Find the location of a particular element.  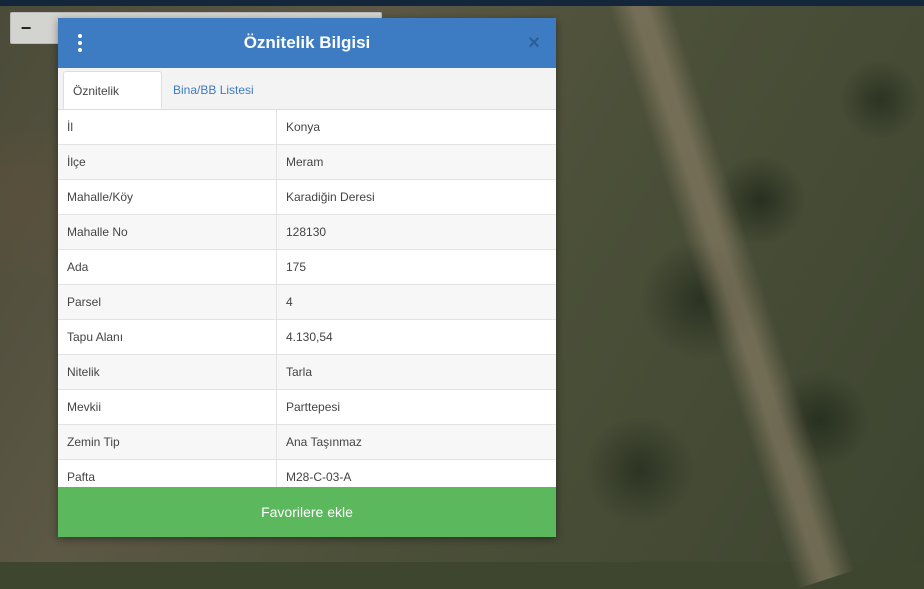

table-row: Tapu Alanı 4.130,54 is located at coordinates (307, 337).